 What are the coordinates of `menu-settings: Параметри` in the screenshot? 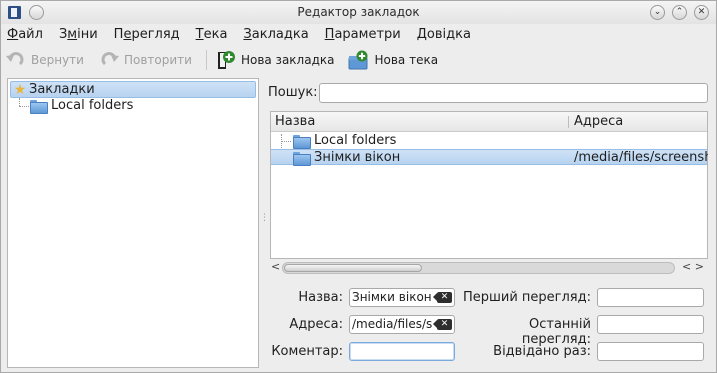 It's located at (363, 35).